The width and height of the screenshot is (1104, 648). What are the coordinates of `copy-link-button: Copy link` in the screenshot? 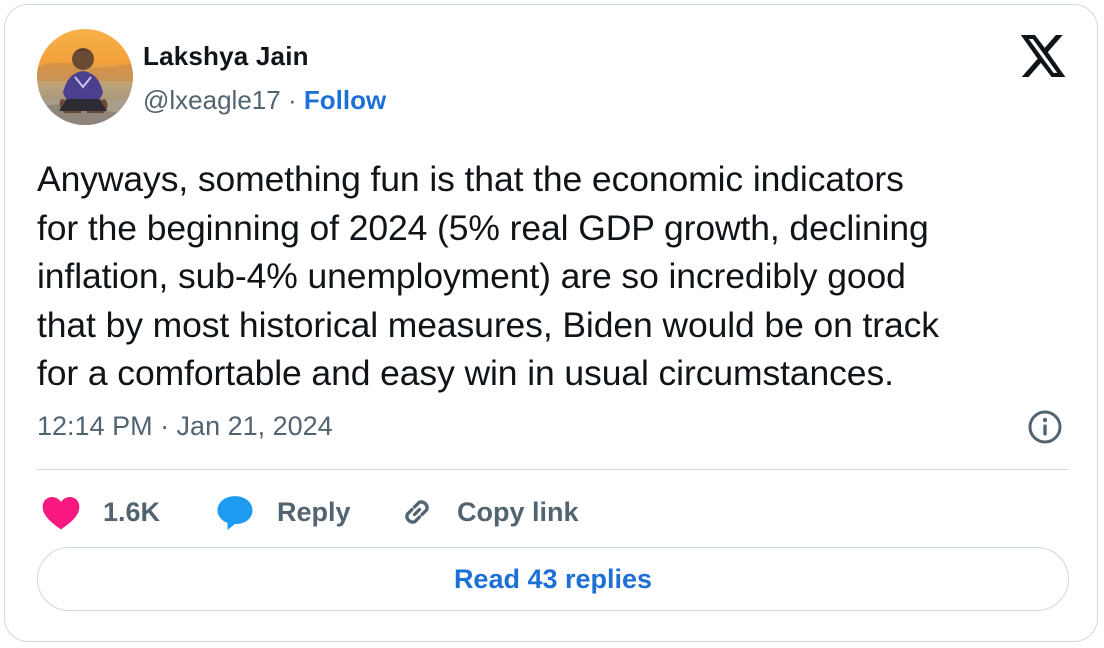 It's located at (488, 512).